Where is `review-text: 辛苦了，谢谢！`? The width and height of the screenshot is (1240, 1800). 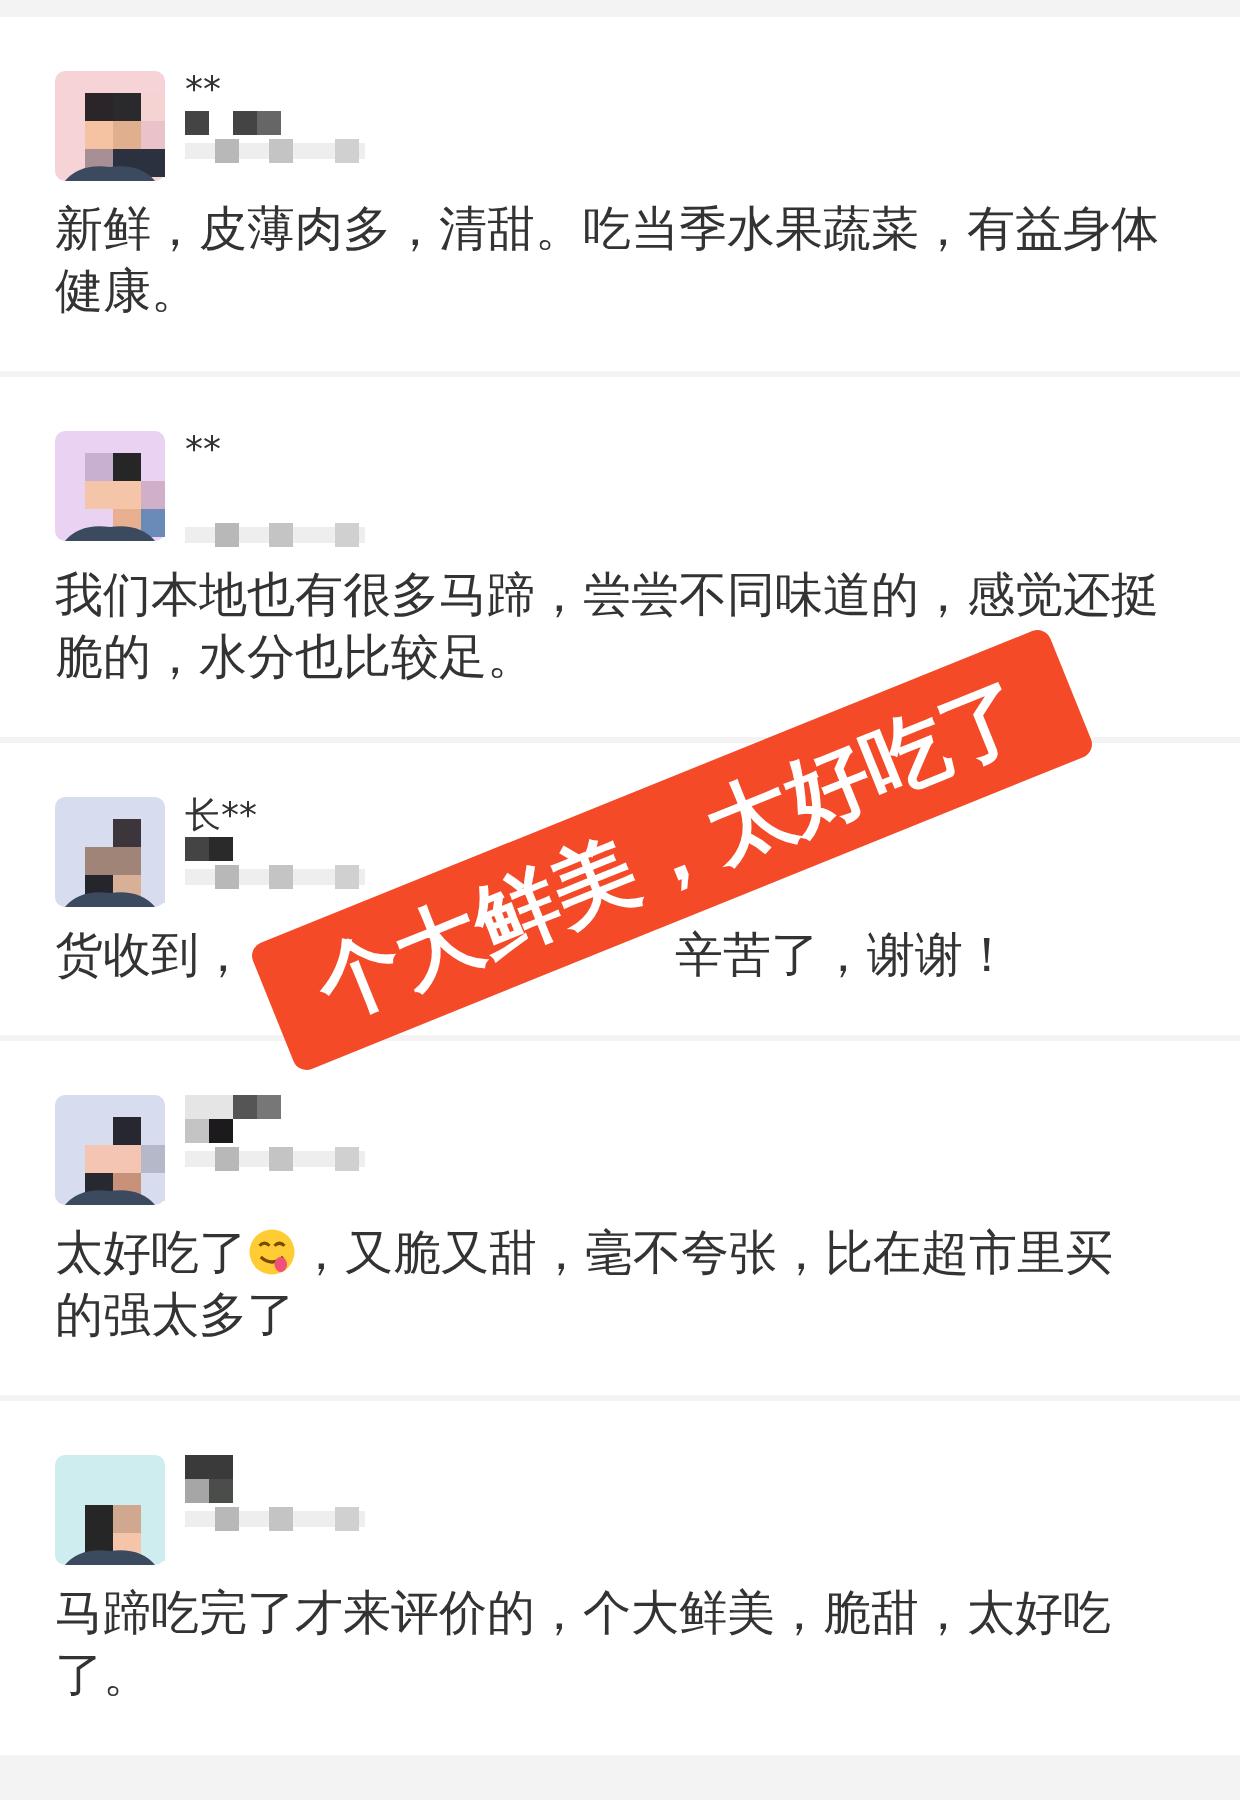 review-text: 辛苦了，谢谢！ is located at coordinates (843, 954).